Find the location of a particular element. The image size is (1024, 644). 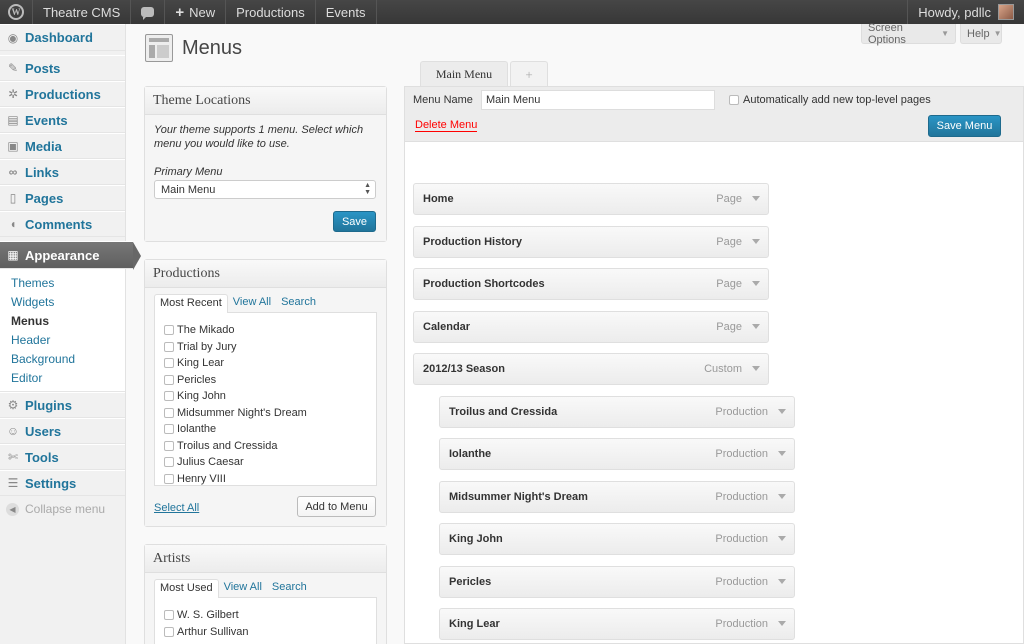

comments-button is located at coordinates (148, 12).